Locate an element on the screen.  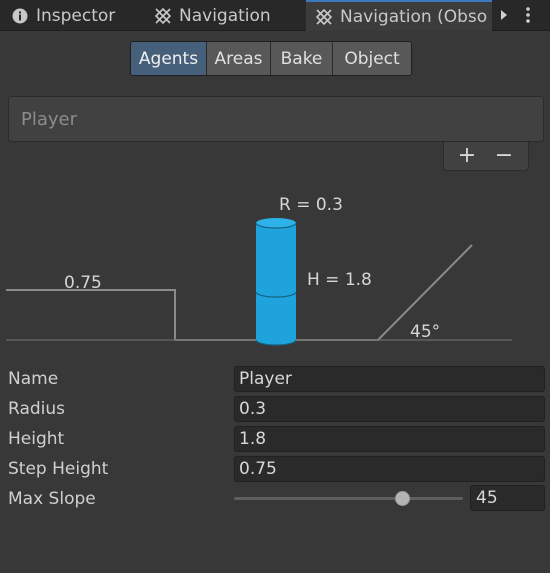
radius-field: 0.3 is located at coordinates (389, 409).